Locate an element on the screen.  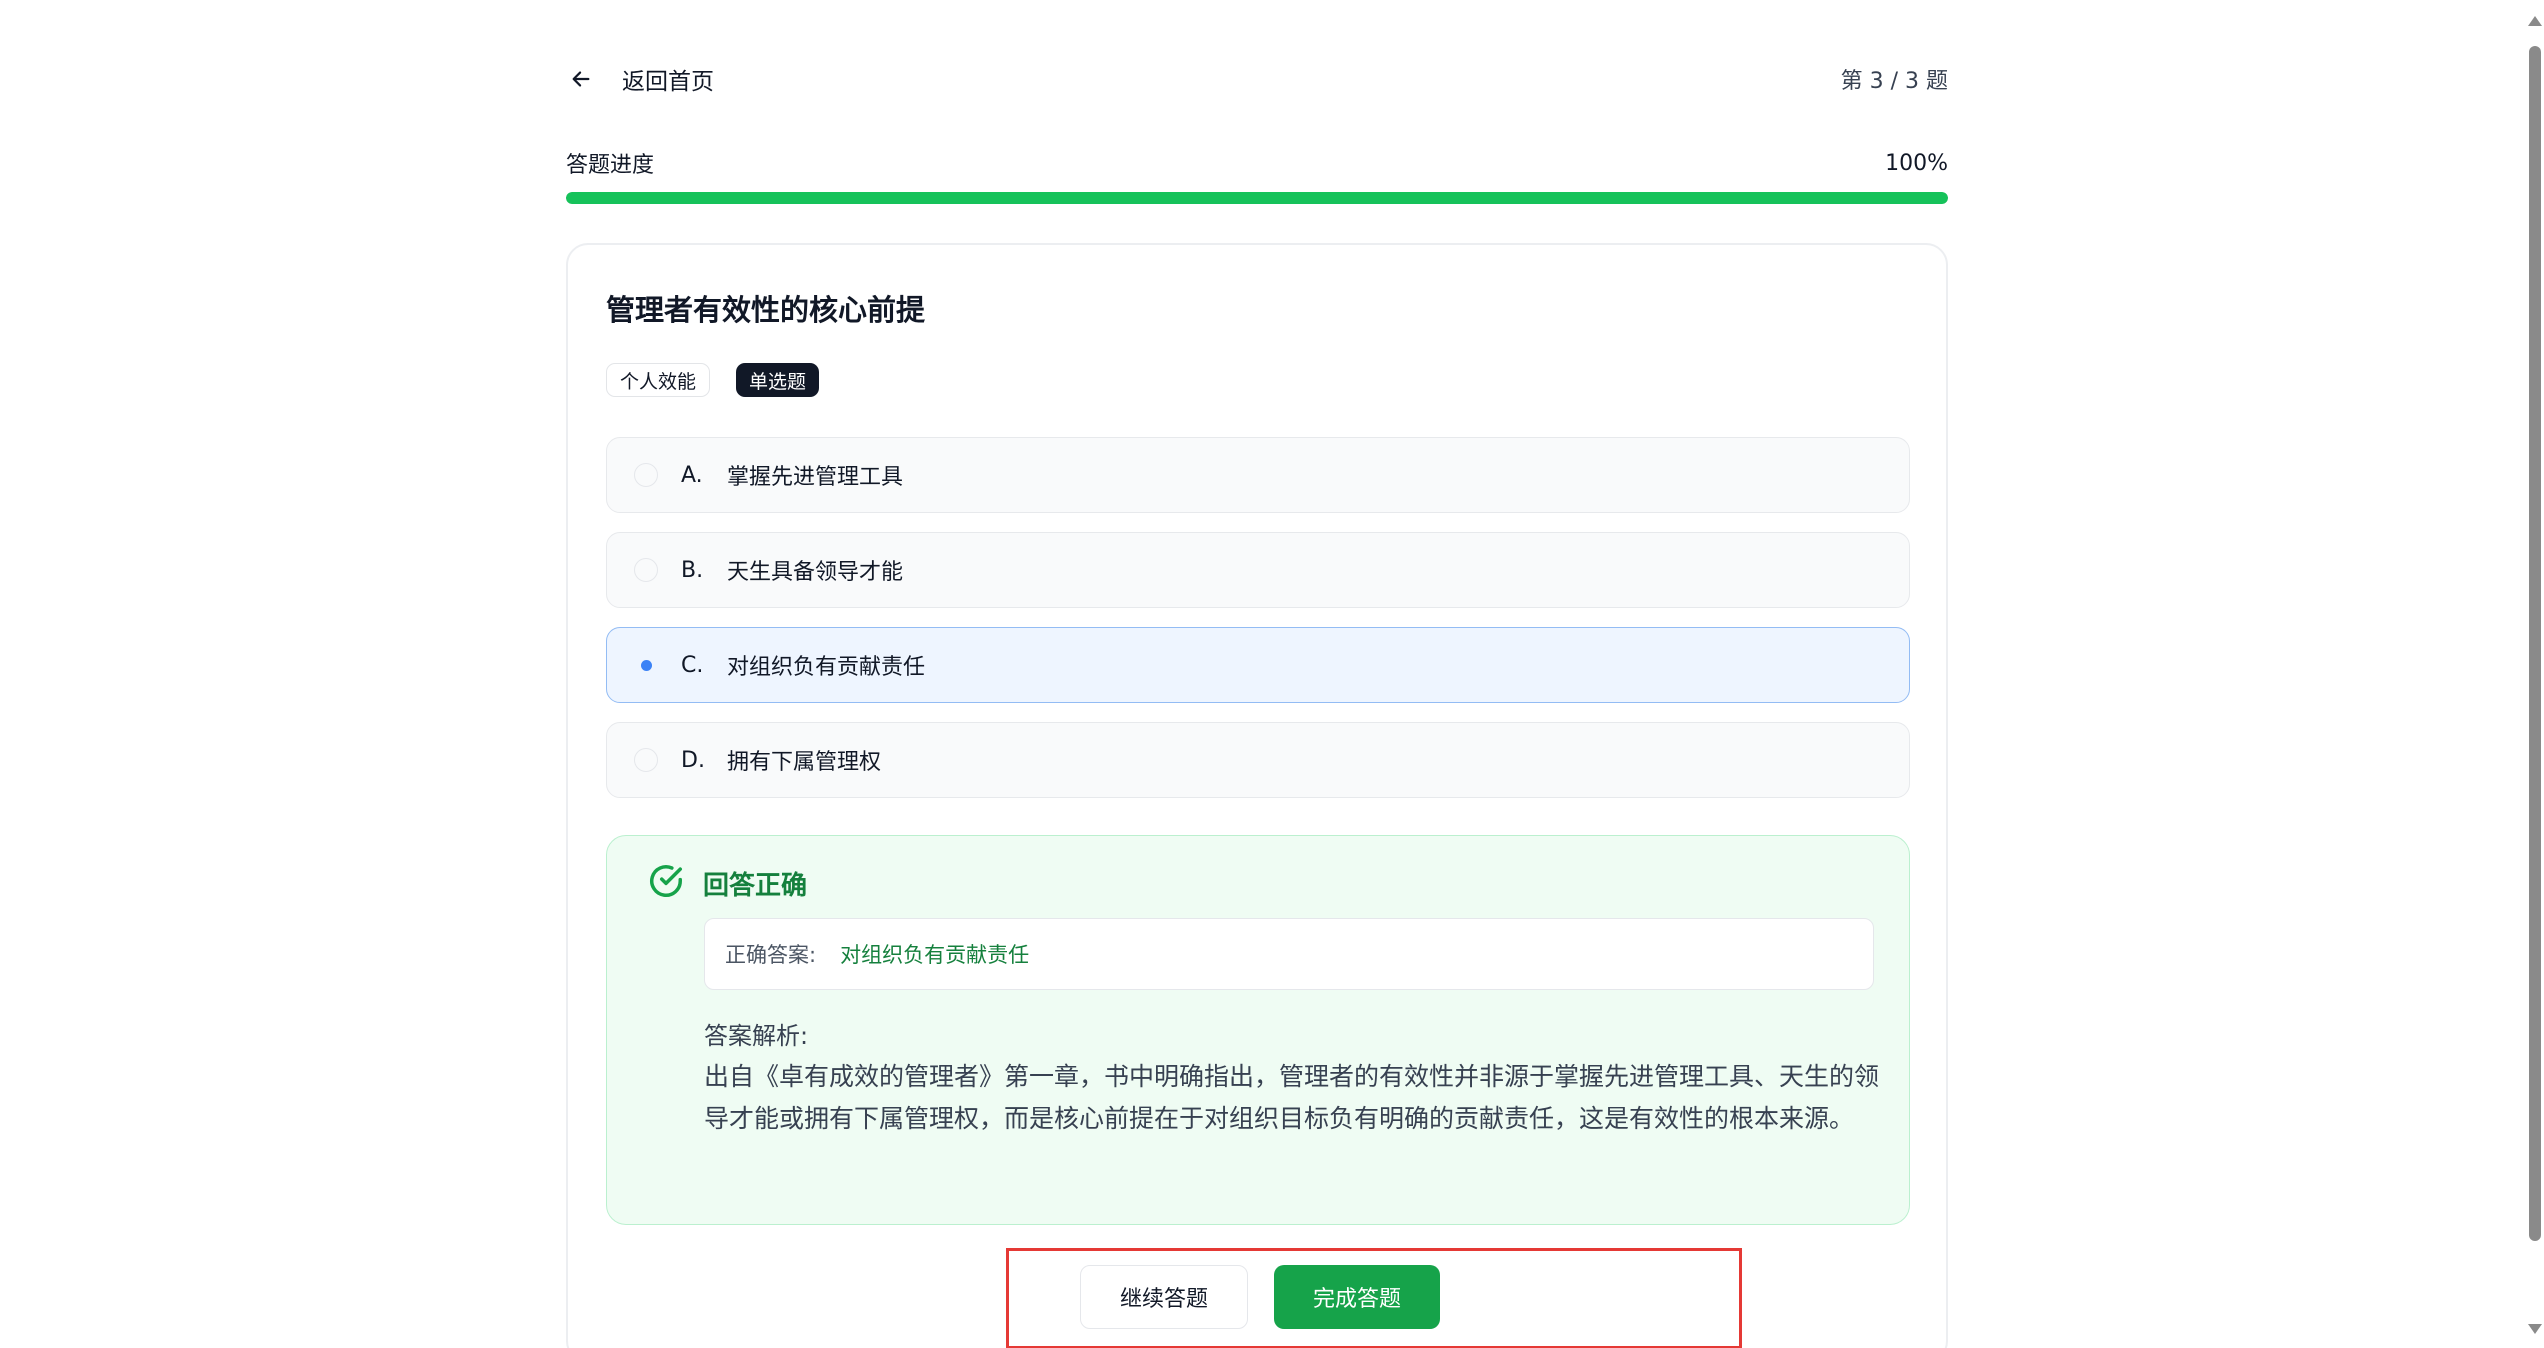
arrow-left-icon is located at coordinates (581, 79).